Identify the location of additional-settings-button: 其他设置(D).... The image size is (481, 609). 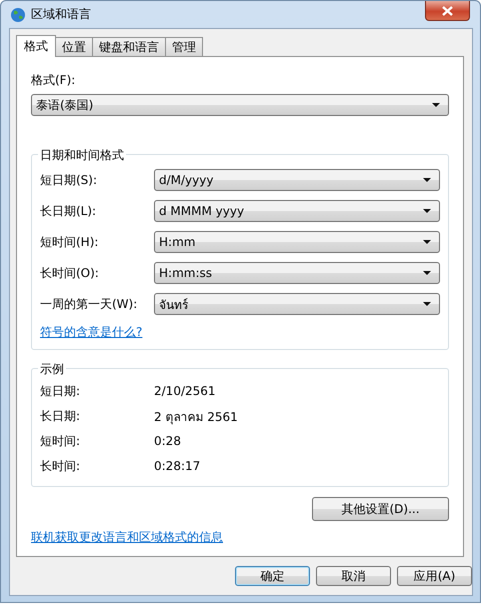
(380, 509).